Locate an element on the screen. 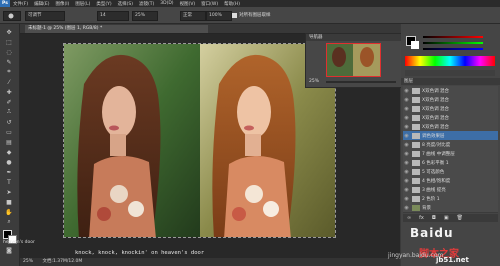  menu-view: 视图(V) is located at coordinates (188, 4).